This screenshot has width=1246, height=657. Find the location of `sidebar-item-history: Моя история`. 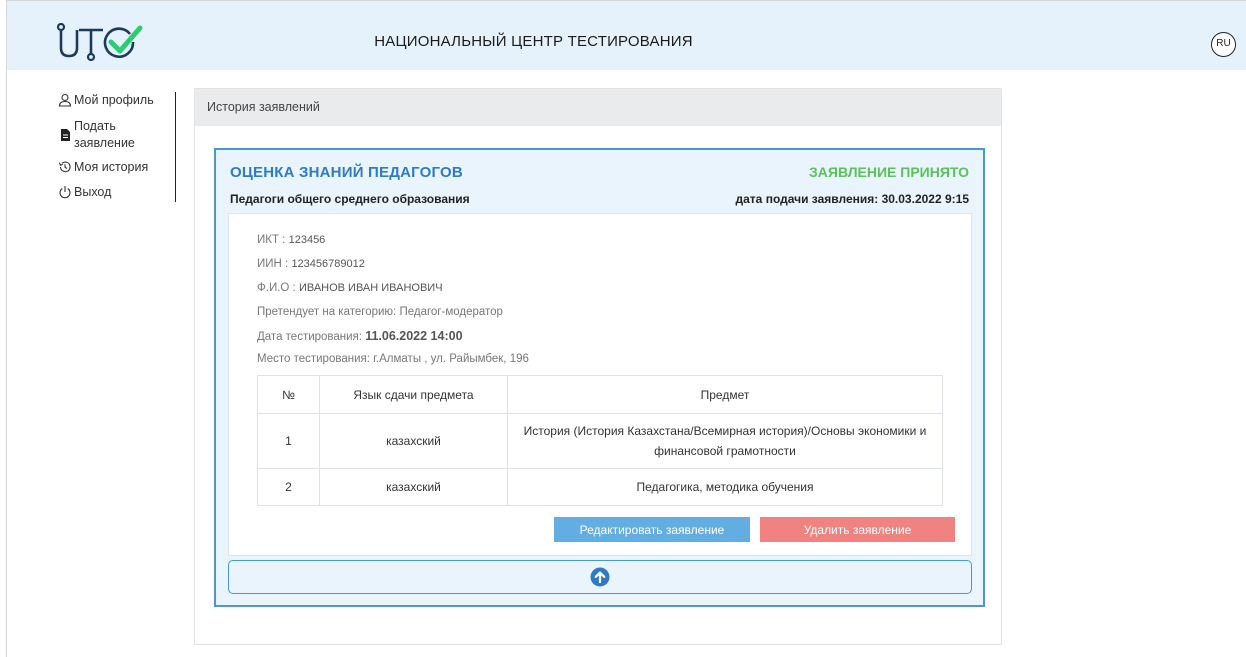

sidebar-item-history: Моя история is located at coordinates (103, 167).